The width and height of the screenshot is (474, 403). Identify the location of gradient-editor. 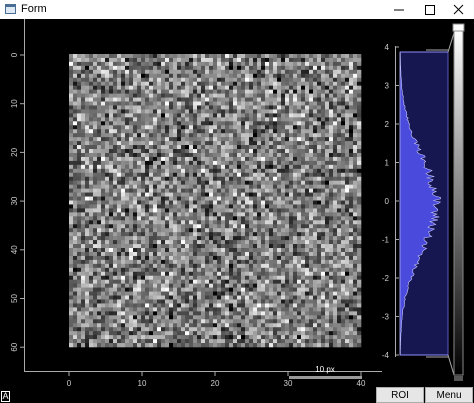
(458, 202).